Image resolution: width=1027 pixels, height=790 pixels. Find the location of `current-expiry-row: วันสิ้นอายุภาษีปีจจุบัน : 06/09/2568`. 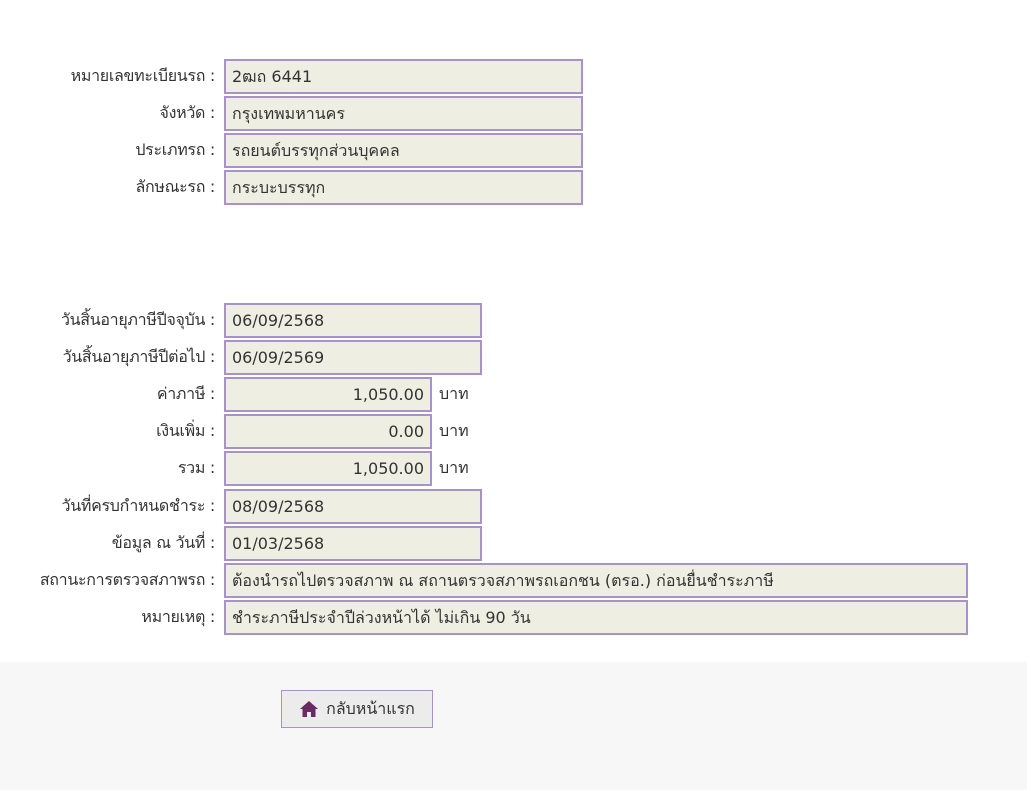

current-expiry-row: วันสิ้นอายุภาษีปีจจุบัน : 06/09/2568 is located at coordinates (241, 320).